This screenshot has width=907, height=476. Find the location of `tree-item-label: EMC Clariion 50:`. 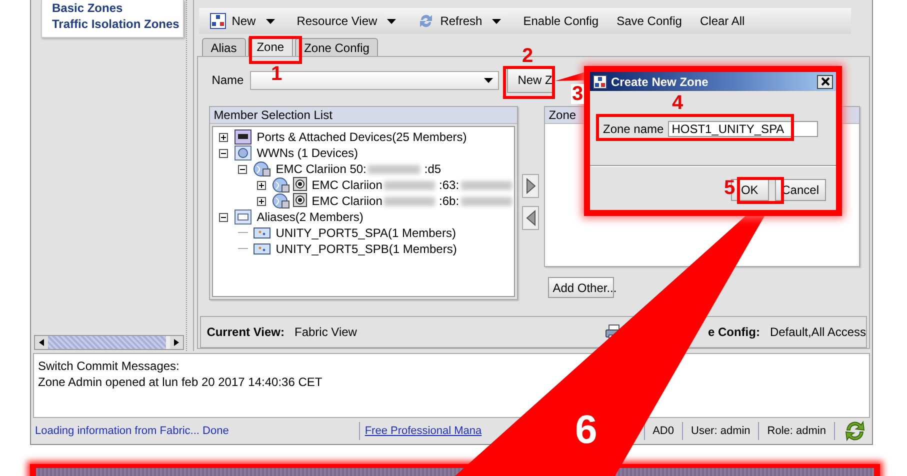

tree-item-label: EMC Clariion 50: is located at coordinates (321, 169).